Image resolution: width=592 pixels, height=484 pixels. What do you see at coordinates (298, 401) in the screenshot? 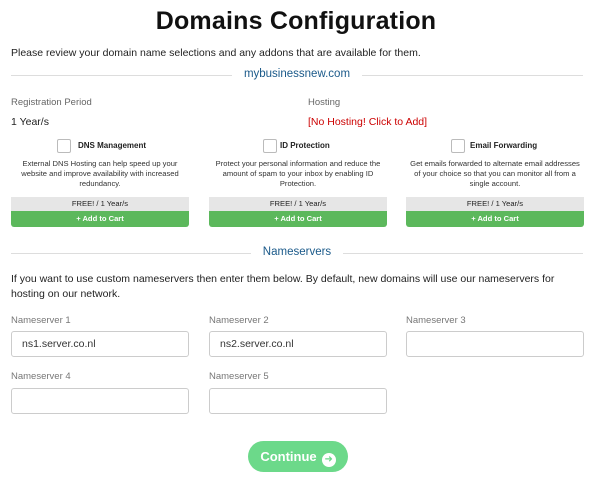
I see `nameserver-5-input` at bounding box center [298, 401].